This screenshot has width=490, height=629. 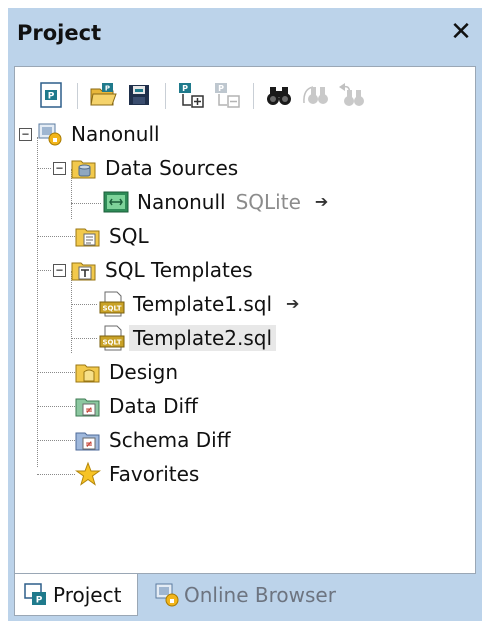 What do you see at coordinates (279, 95) in the screenshot?
I see `find-icon` at bounding box center [279, 95].